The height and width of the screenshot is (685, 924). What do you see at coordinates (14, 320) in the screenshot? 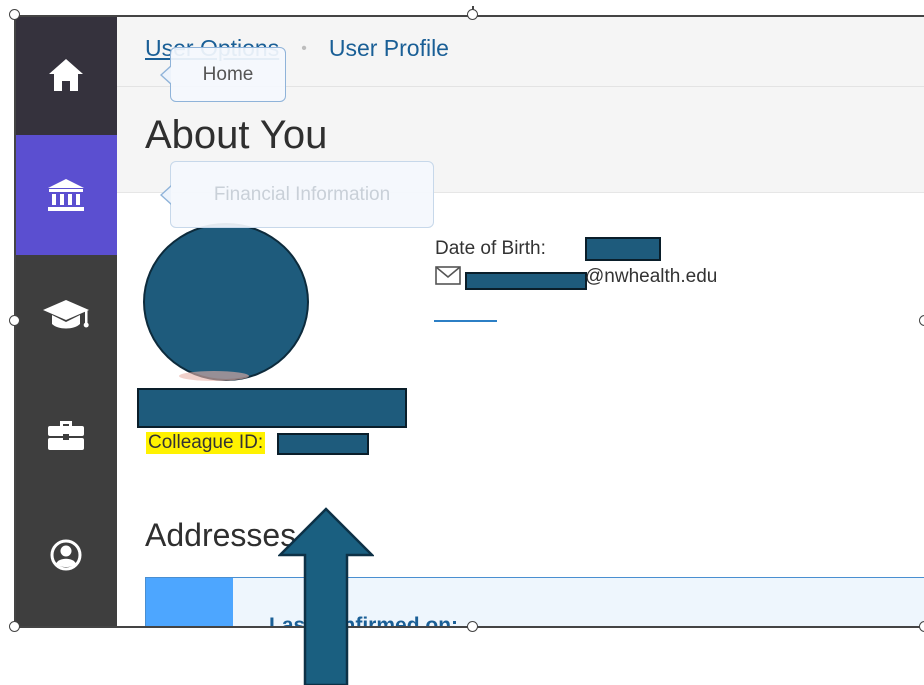
I see `resize-handle-left` at bounding box center [14, 320].